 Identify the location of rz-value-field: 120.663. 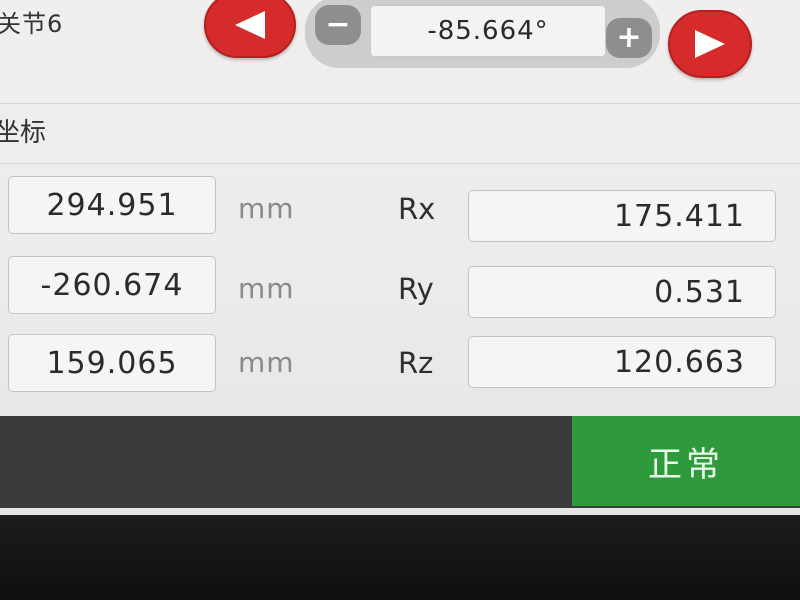
(622, 362).